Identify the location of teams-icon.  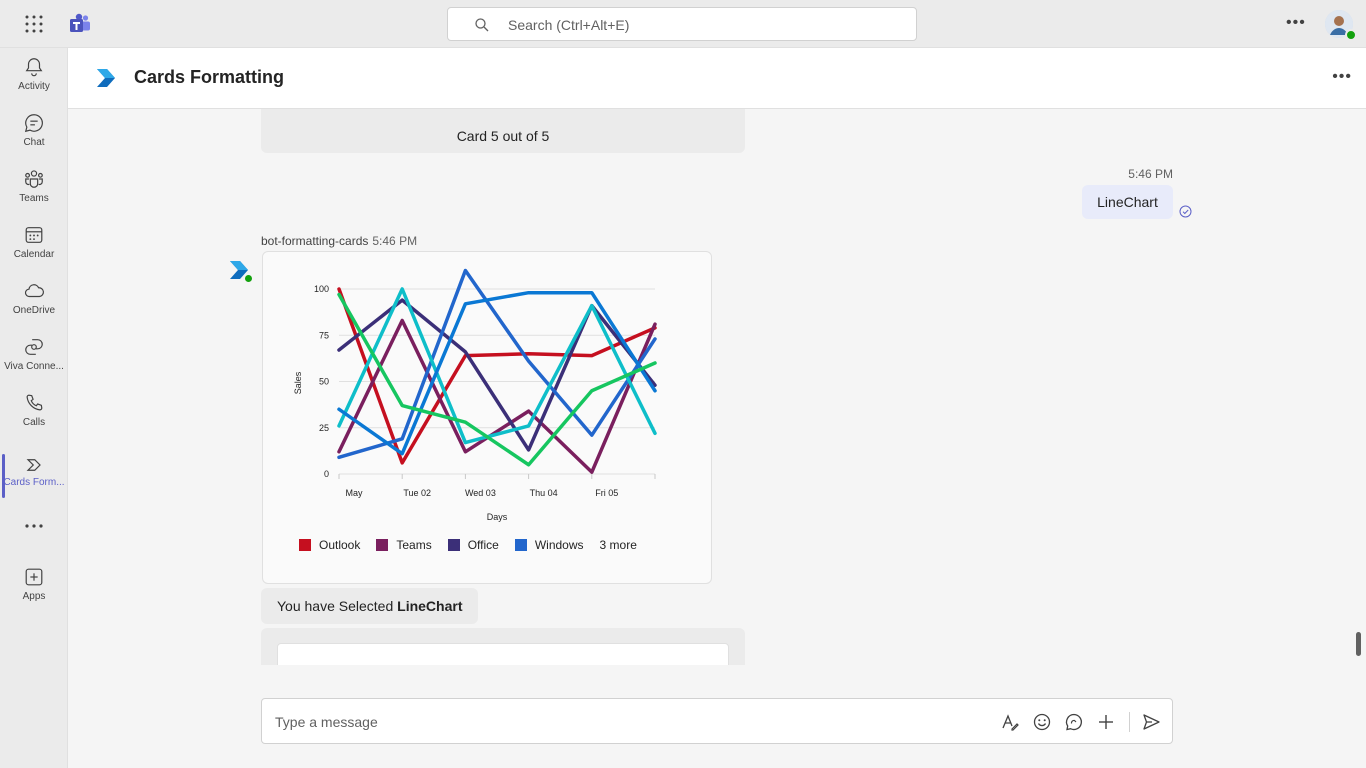
(34, 179).